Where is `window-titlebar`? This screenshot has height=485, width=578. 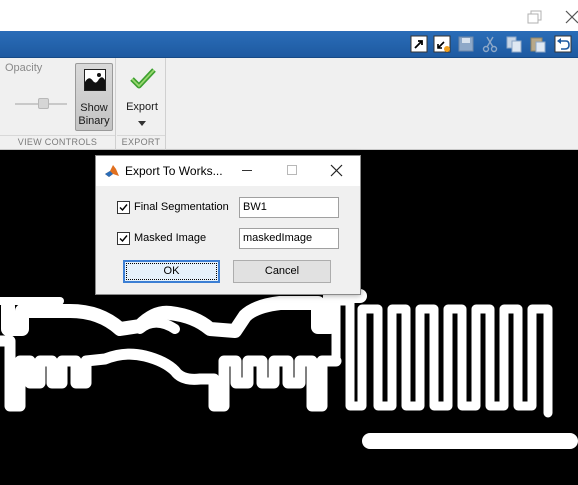 window-titlebar is located at coordinates (289, 15).